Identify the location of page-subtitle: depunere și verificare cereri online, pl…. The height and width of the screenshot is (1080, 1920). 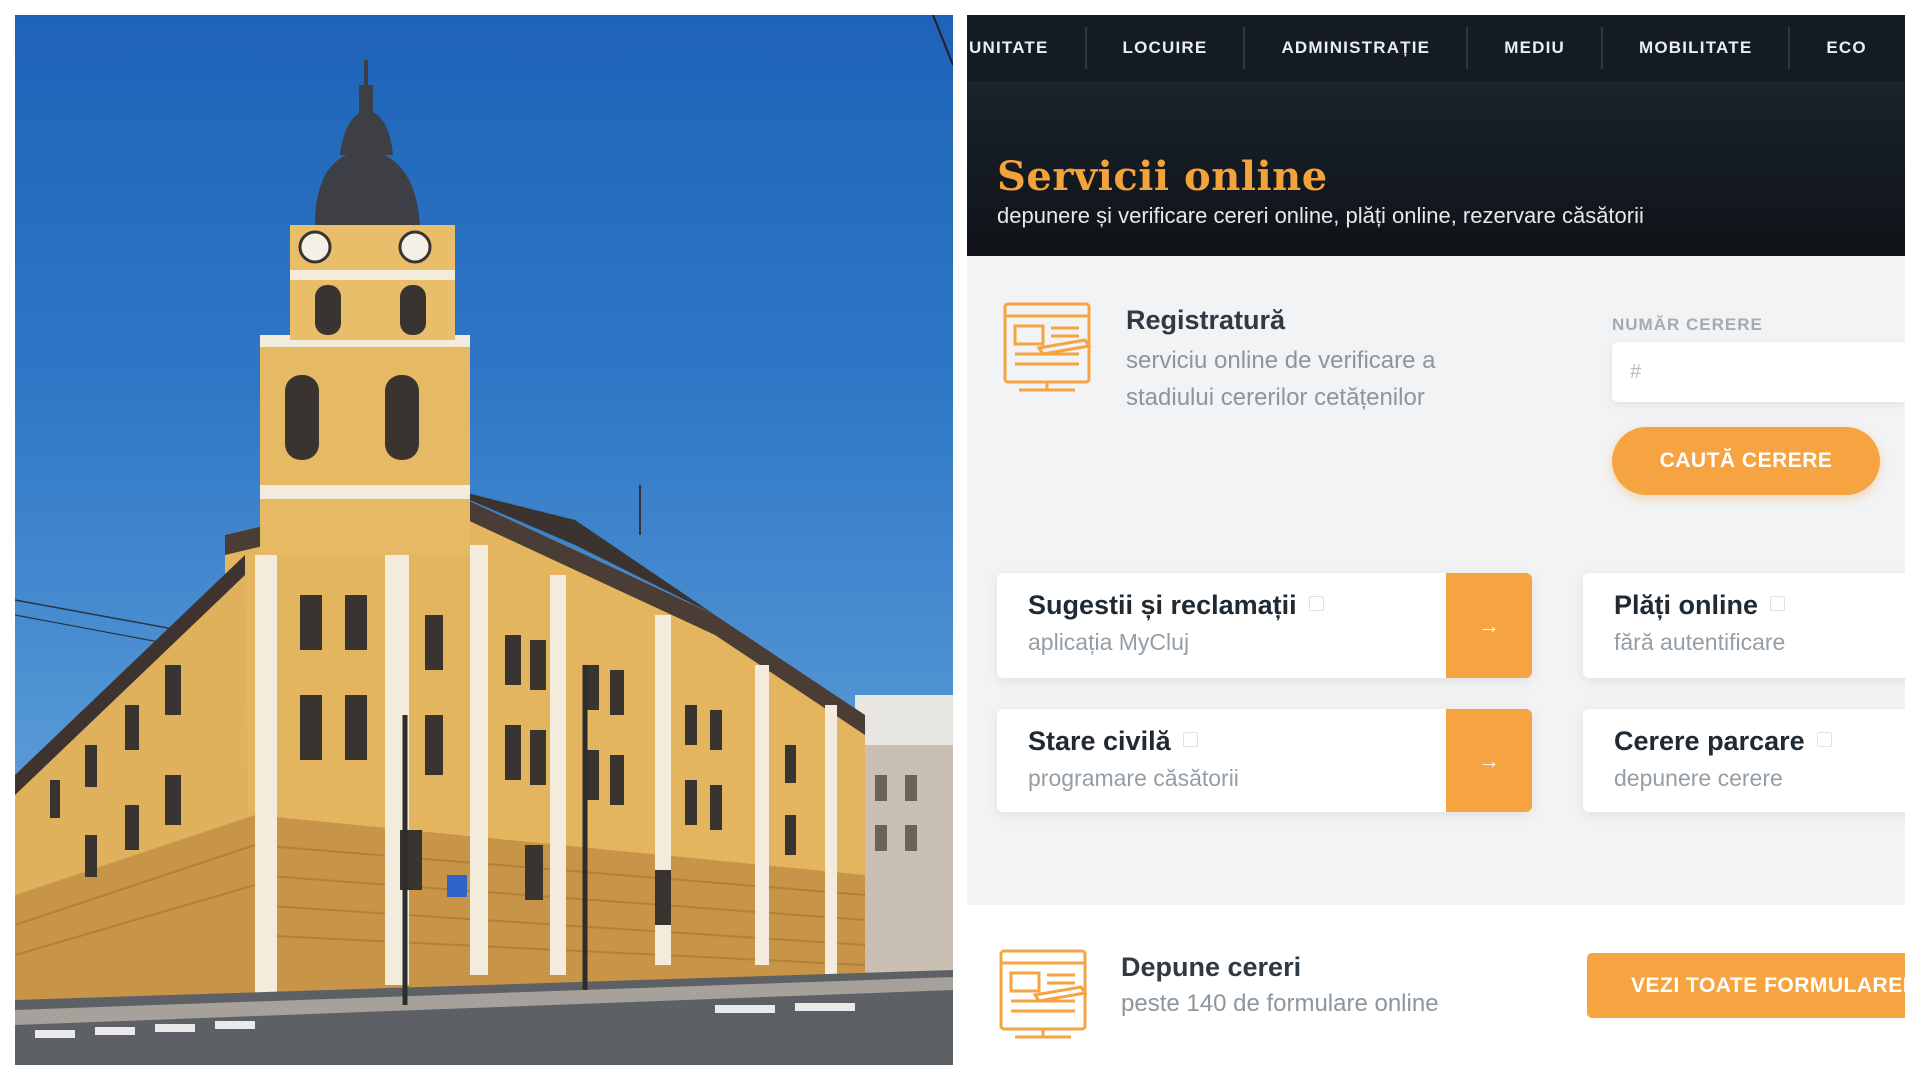
(1320, 215).